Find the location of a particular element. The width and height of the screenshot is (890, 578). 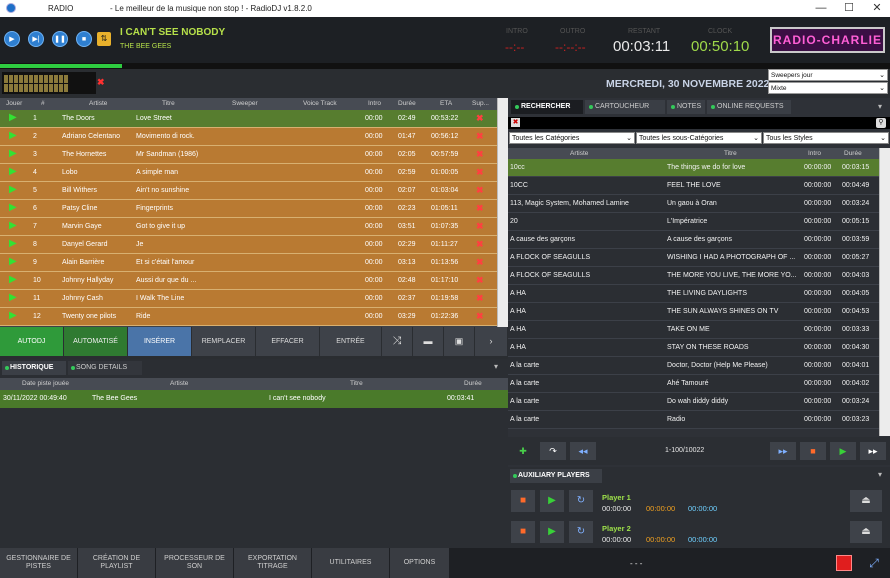

folder-icon: ▬ is located at coordinates (428, 341).